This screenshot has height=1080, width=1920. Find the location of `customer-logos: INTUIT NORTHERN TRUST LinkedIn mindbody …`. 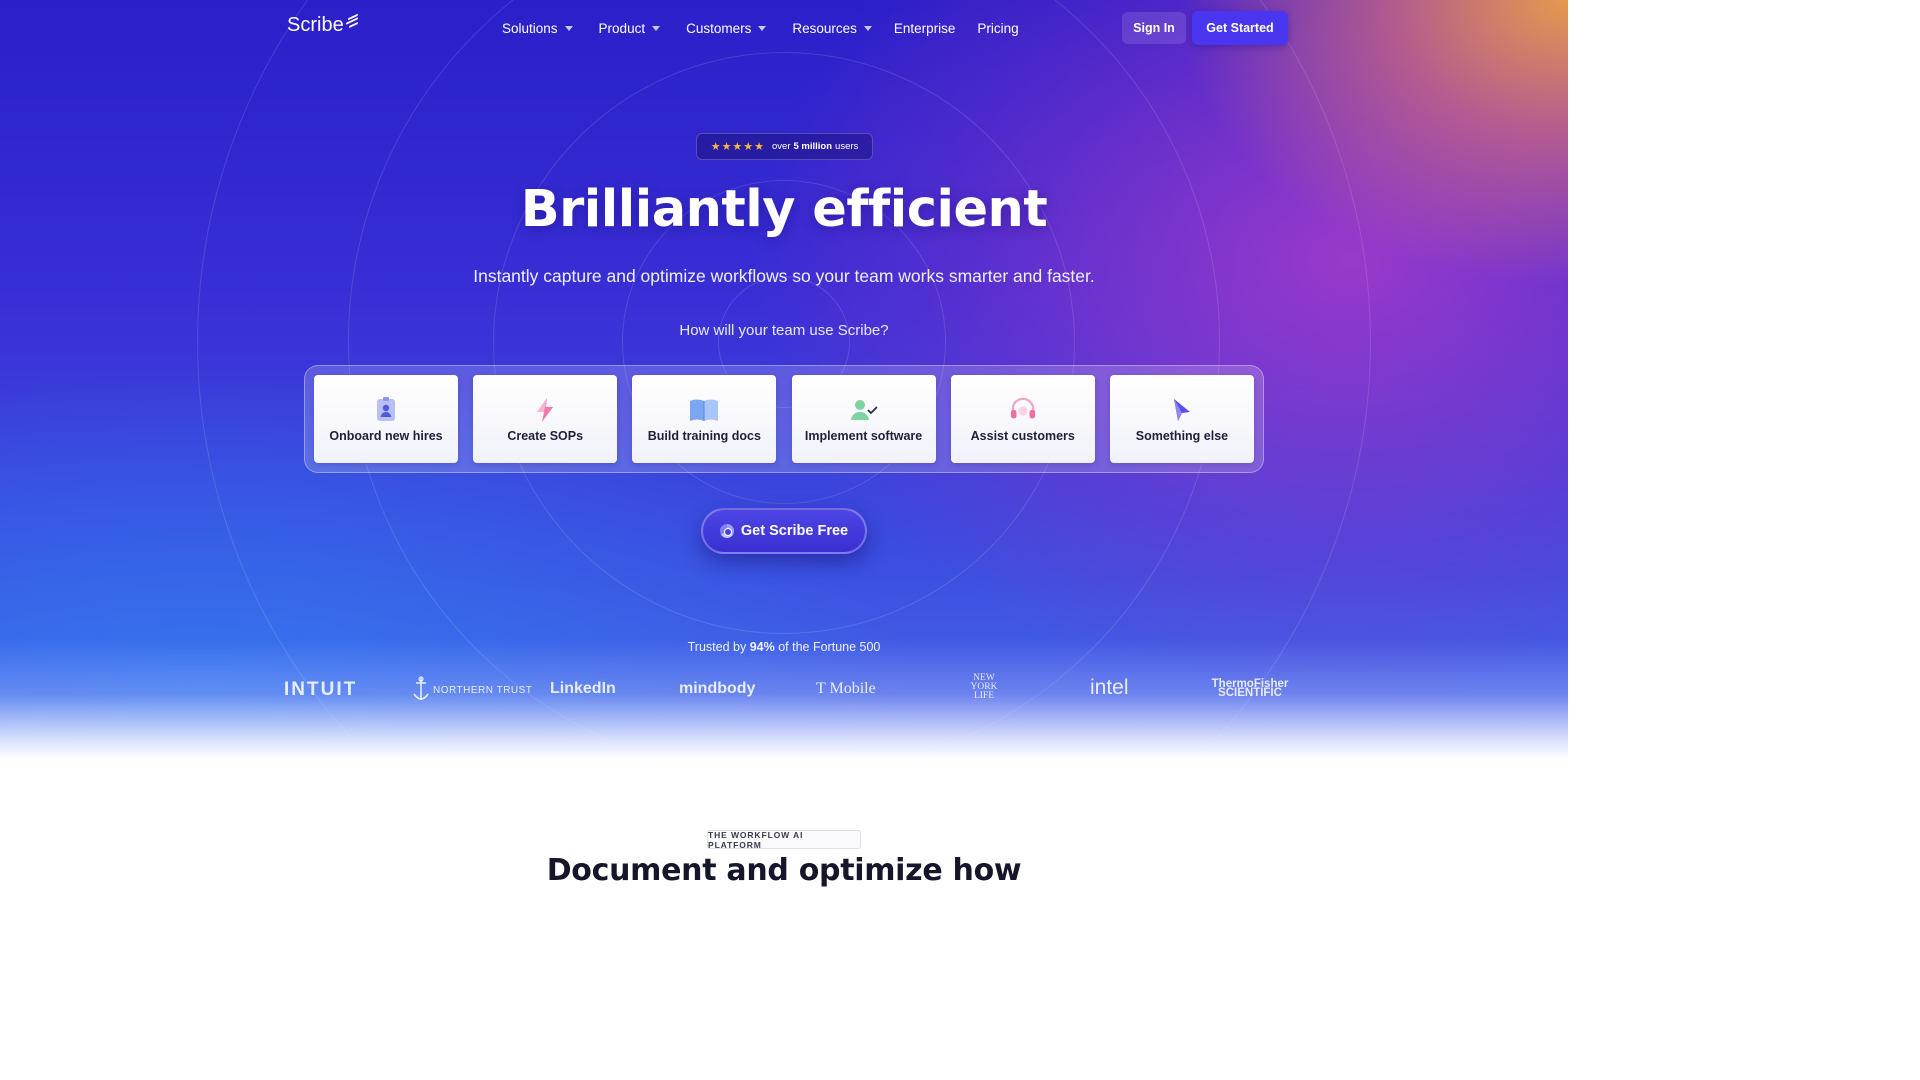

customer-logos: INTUIT NORTHERN TRUST LinkedIn mindbody … is located at coordinates (786, 690).